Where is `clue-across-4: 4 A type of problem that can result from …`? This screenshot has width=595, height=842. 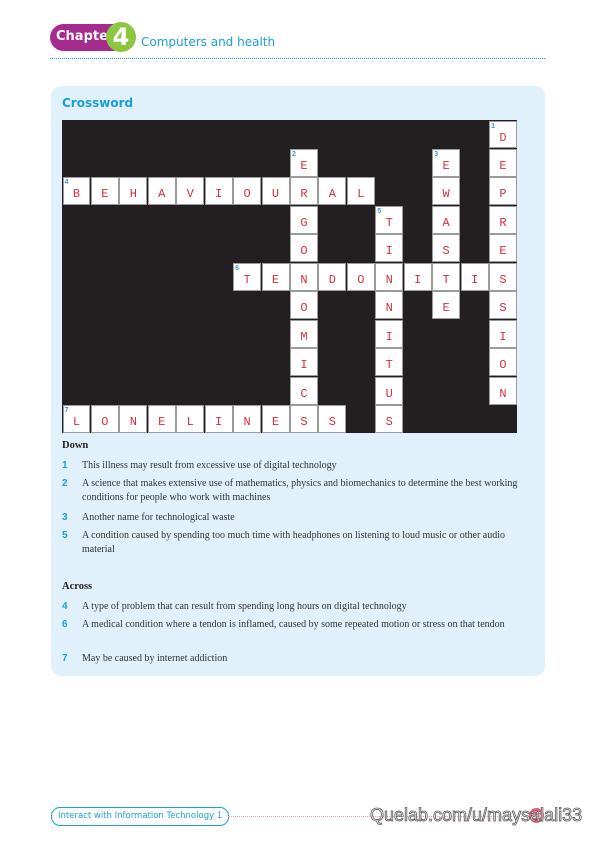 clue-across-4: 4 A type of problem that can result from … is located at coordinates (297, 607).